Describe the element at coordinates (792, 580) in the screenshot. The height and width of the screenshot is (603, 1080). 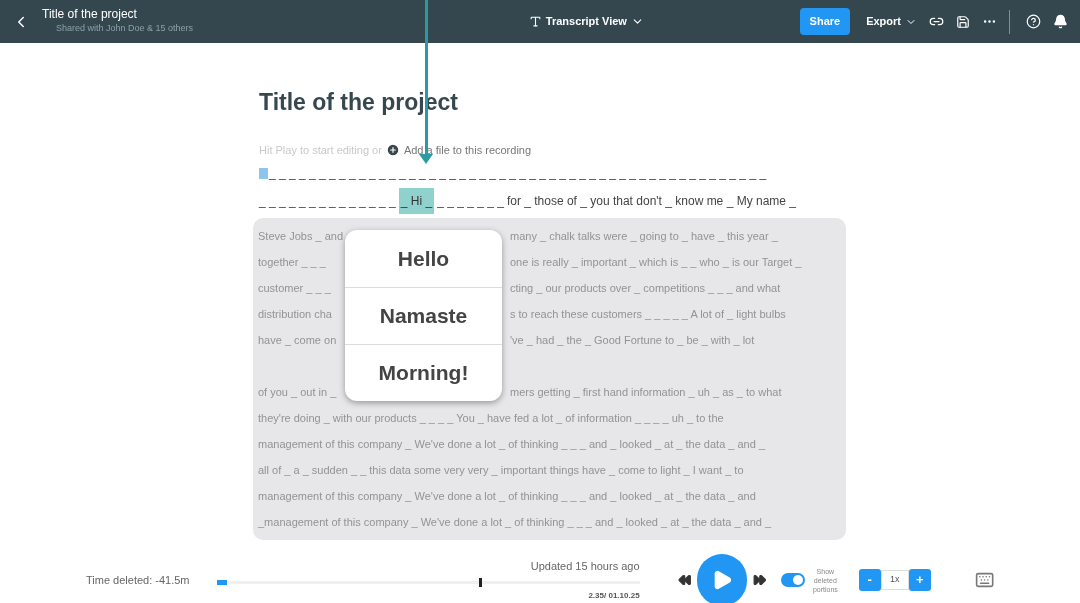
I see `toggle-switch` at that location.